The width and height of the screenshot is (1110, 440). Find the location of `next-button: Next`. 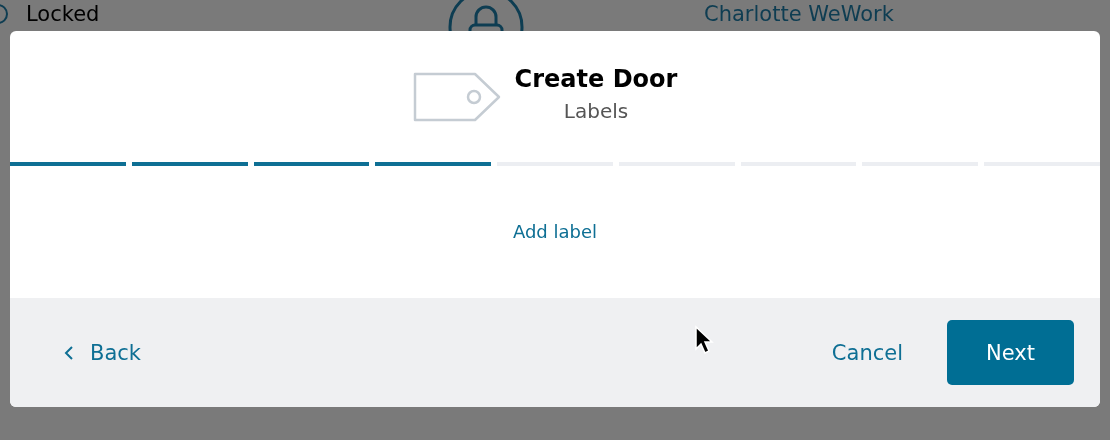

next-button: Next is located at coordinates (1010, 352).